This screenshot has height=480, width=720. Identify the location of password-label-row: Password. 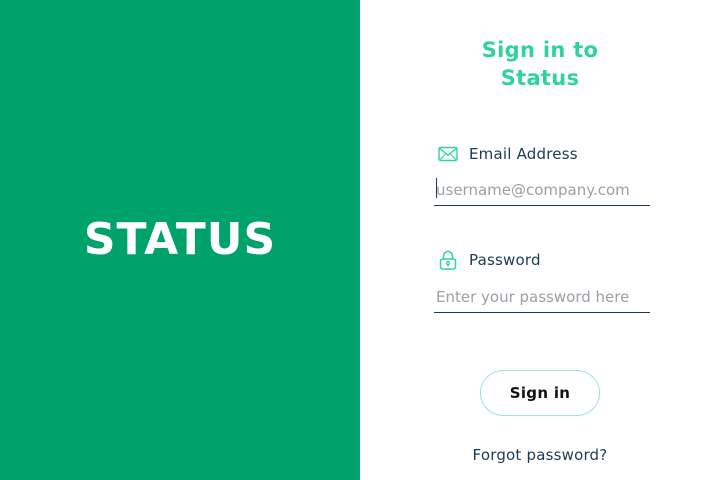
(489, 260).